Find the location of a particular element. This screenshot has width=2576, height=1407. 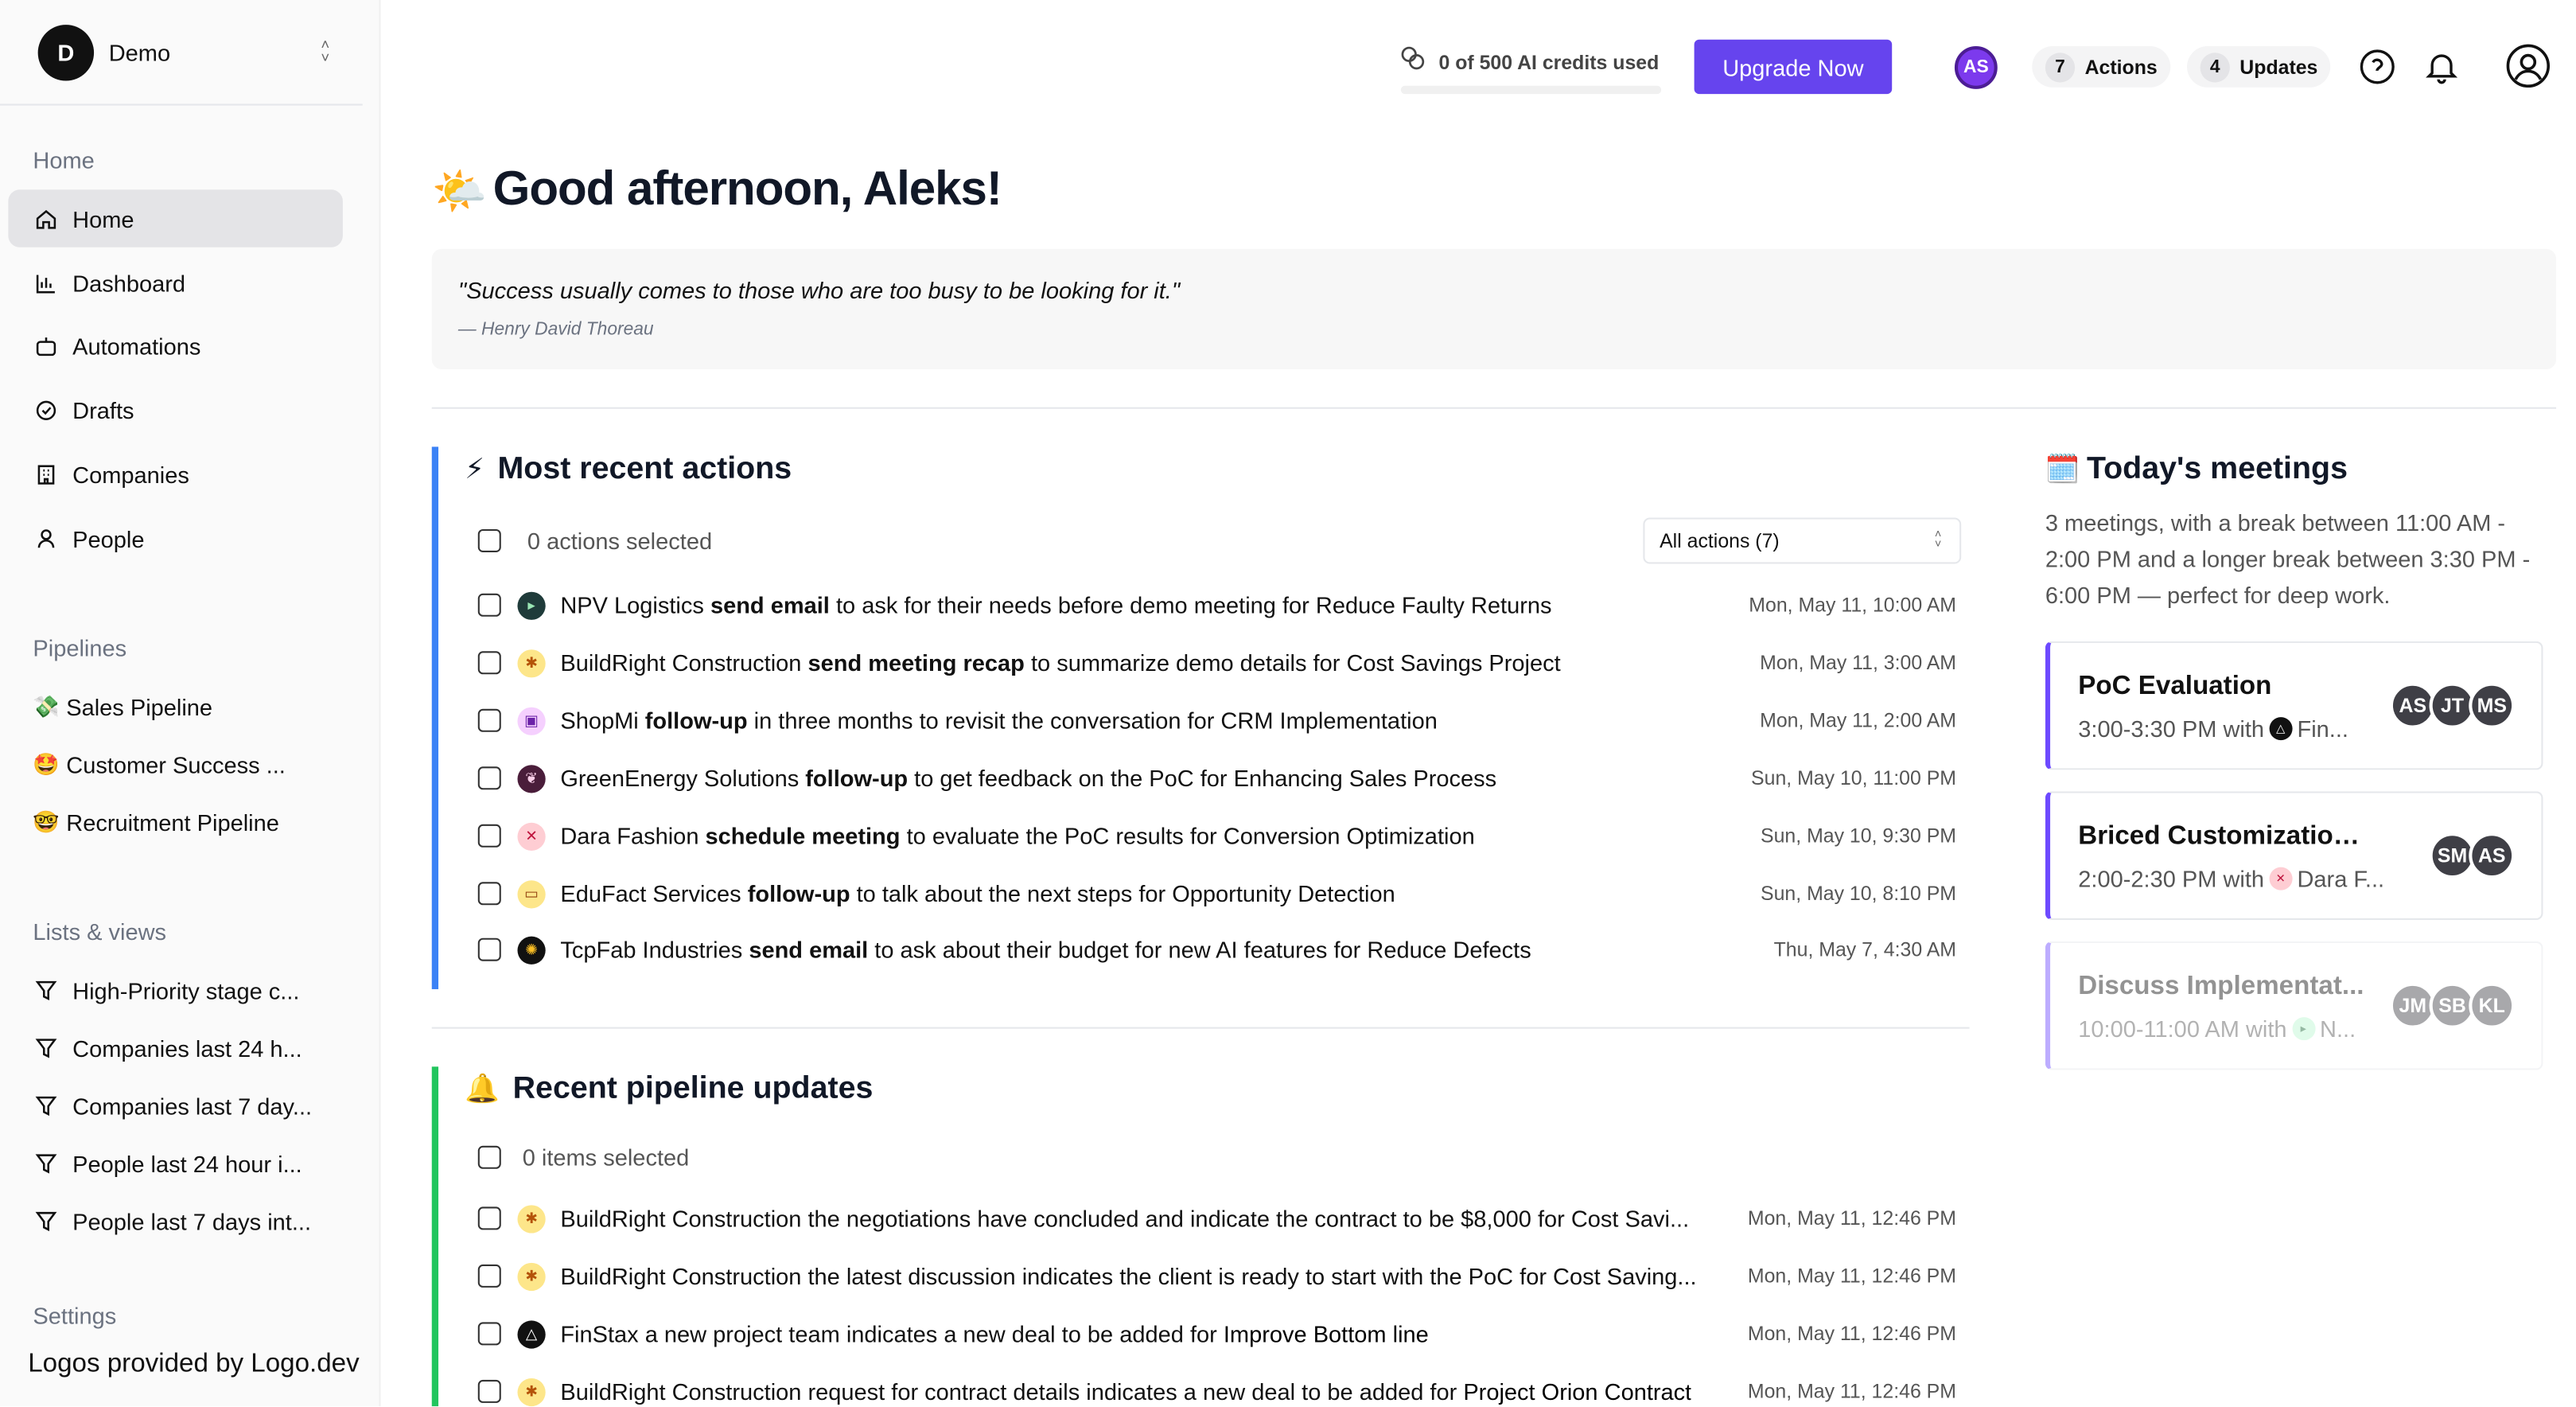

select-all-checkbox is located at coordinates (489, 540).